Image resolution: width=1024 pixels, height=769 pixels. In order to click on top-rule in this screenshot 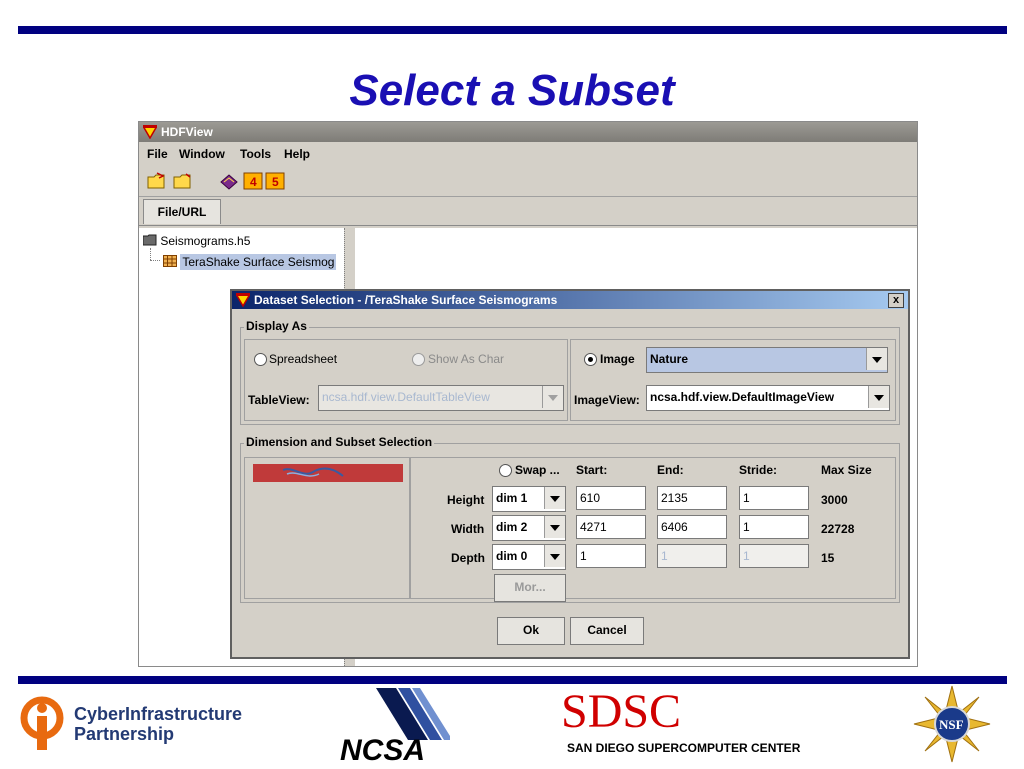, I will do `click(512, 30)`.